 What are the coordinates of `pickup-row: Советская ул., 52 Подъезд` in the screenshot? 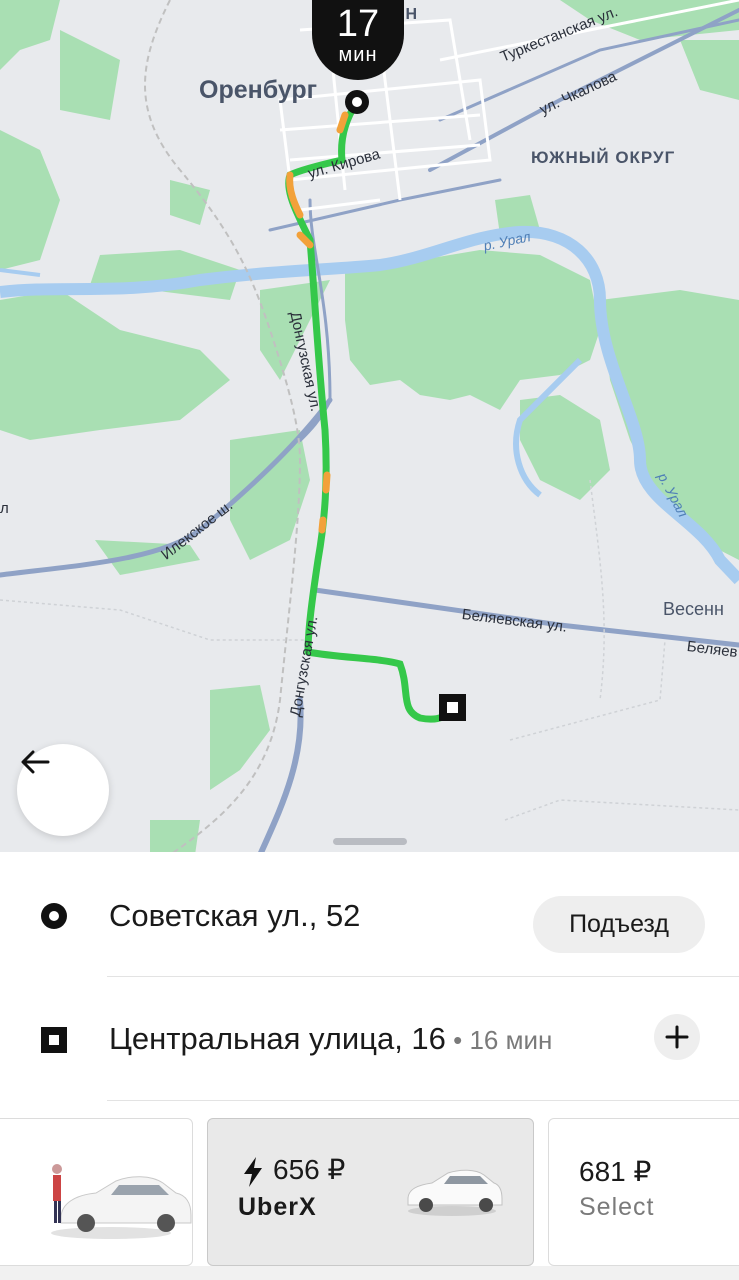 It's located at (369, 917).